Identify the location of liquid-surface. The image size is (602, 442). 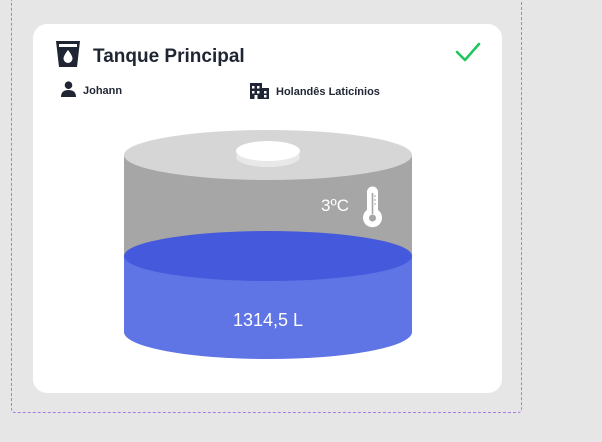
(268, 256).